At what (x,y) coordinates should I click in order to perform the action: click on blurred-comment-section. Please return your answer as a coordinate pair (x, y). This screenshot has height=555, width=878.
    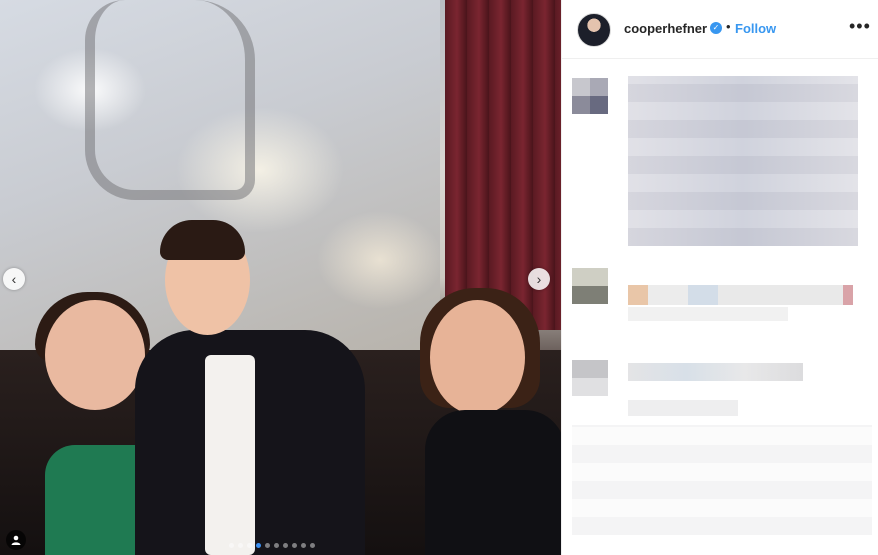
    Looking at the image, I should click on (722, 480).